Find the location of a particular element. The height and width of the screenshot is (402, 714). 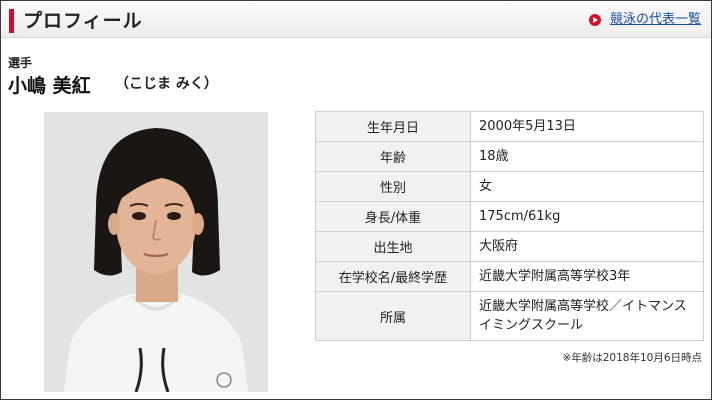

row-value: 18歳 is located at coordinates (587, 156).